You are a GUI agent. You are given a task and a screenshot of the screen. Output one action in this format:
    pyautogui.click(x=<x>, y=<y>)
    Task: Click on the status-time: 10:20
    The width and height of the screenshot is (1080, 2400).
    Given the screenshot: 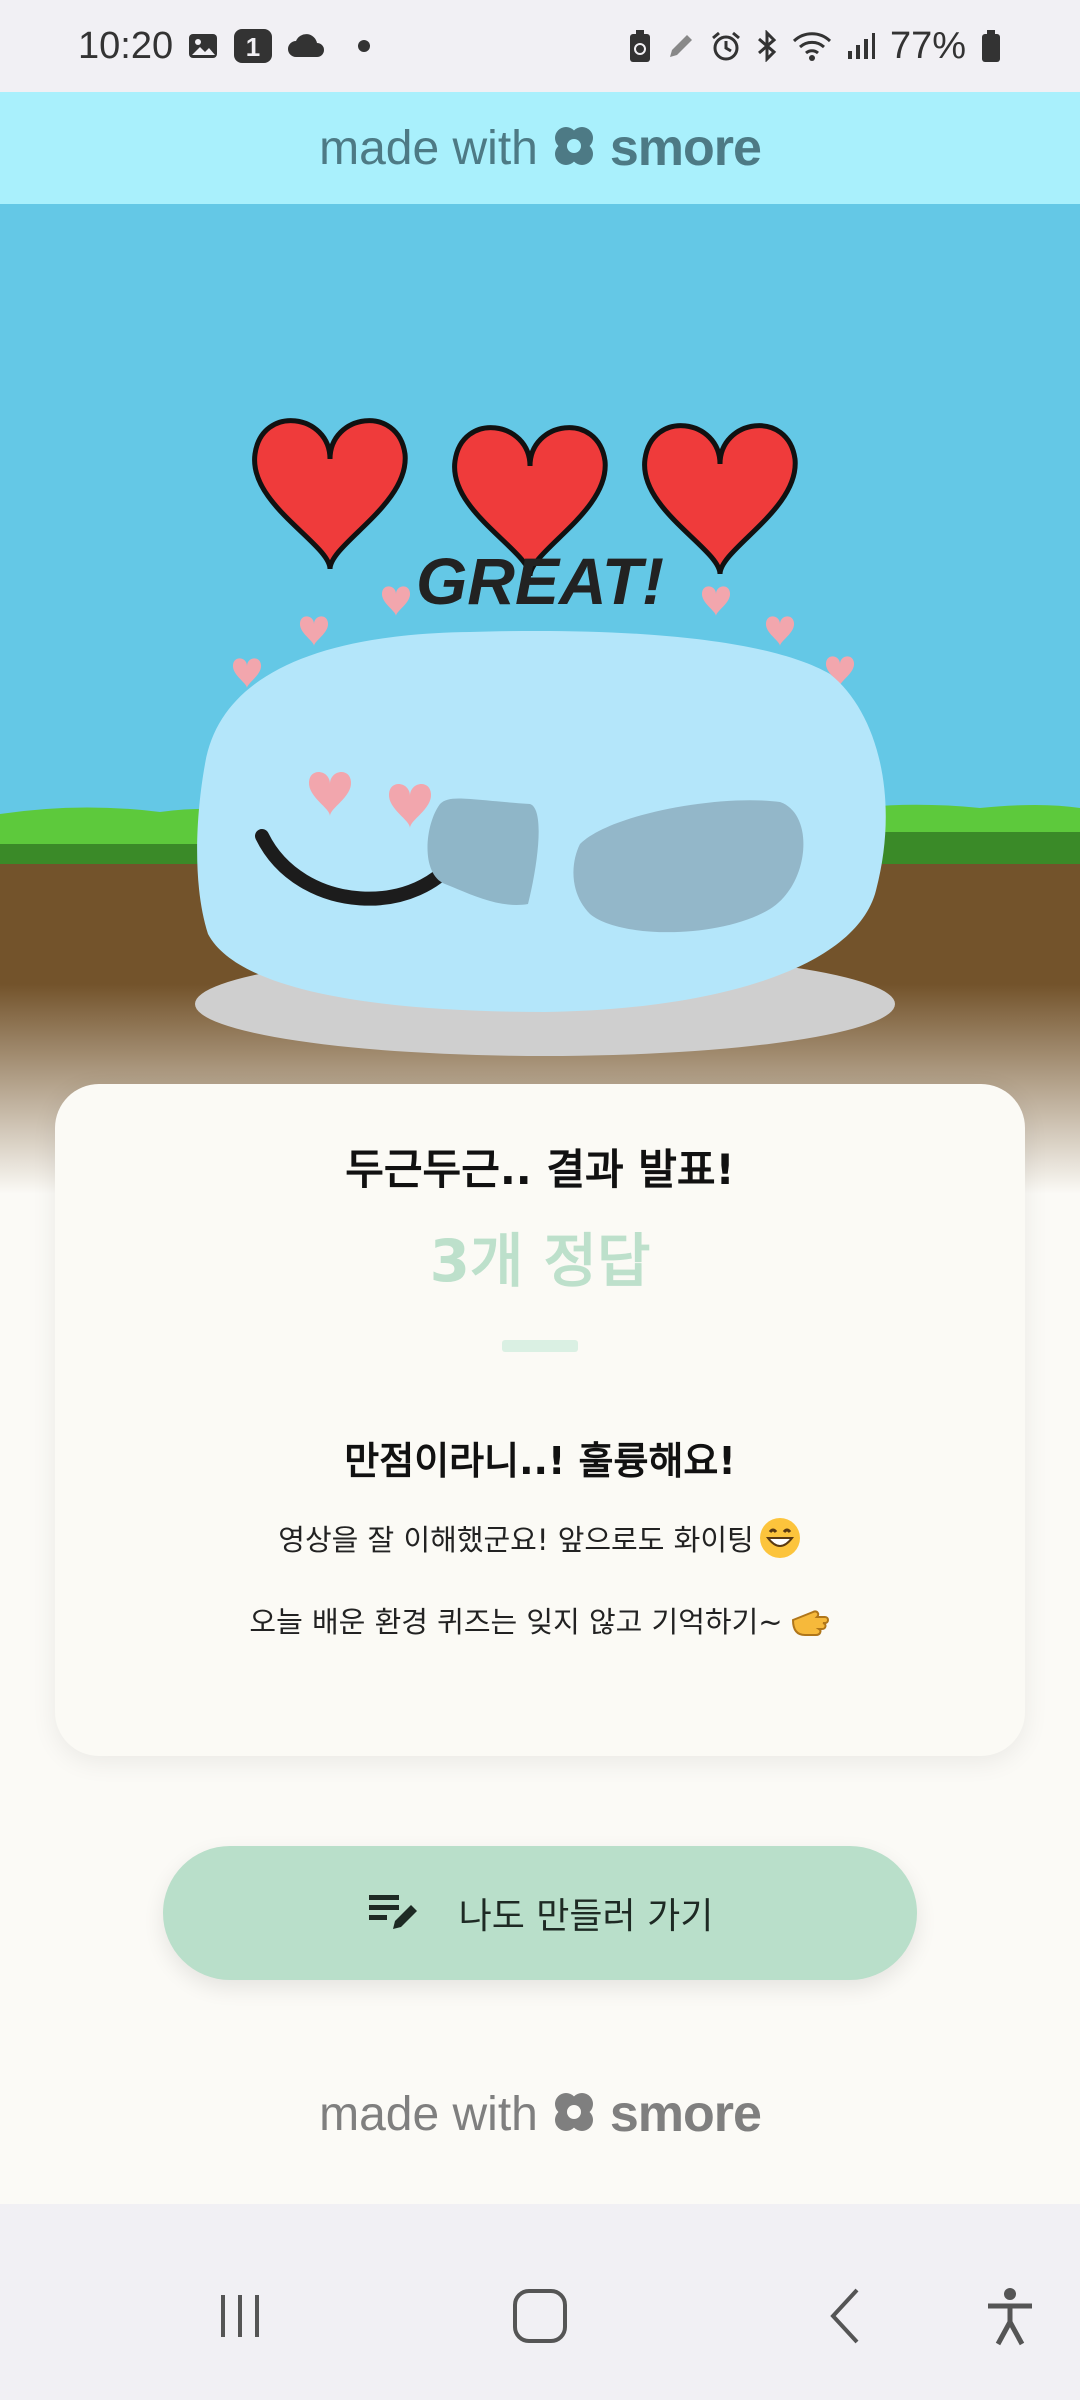 What is the action you would take?
    pyautogui.click(x=126, y=45)
    